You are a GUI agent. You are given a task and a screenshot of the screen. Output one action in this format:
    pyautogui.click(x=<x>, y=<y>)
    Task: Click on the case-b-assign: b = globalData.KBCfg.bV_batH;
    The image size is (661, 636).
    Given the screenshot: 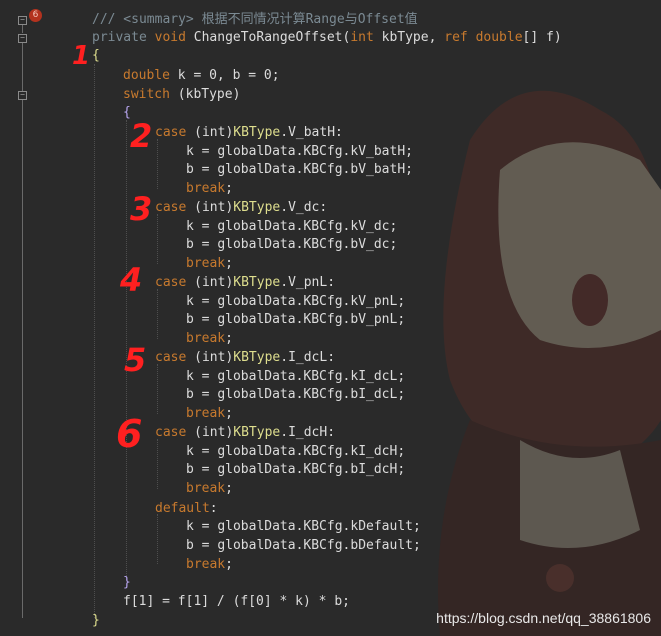 What is the action you would take?
    pyautogui.click(x=299, y=169)
    